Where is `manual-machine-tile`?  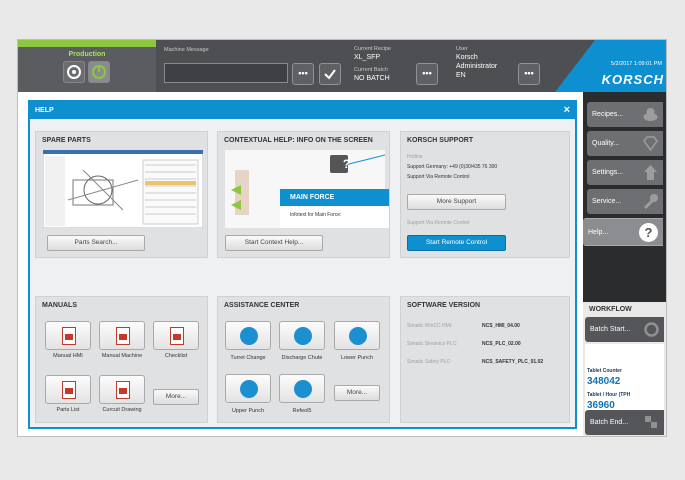 manual-machine-tile is located at coordinates (122, 335).